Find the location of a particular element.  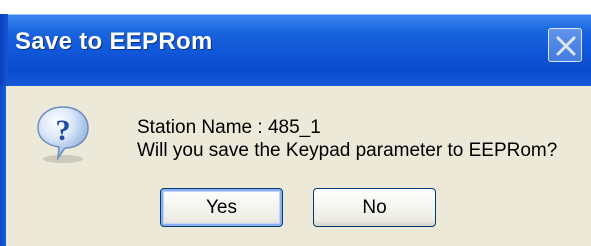

window-frame-left is located at coordinates (3, 166).